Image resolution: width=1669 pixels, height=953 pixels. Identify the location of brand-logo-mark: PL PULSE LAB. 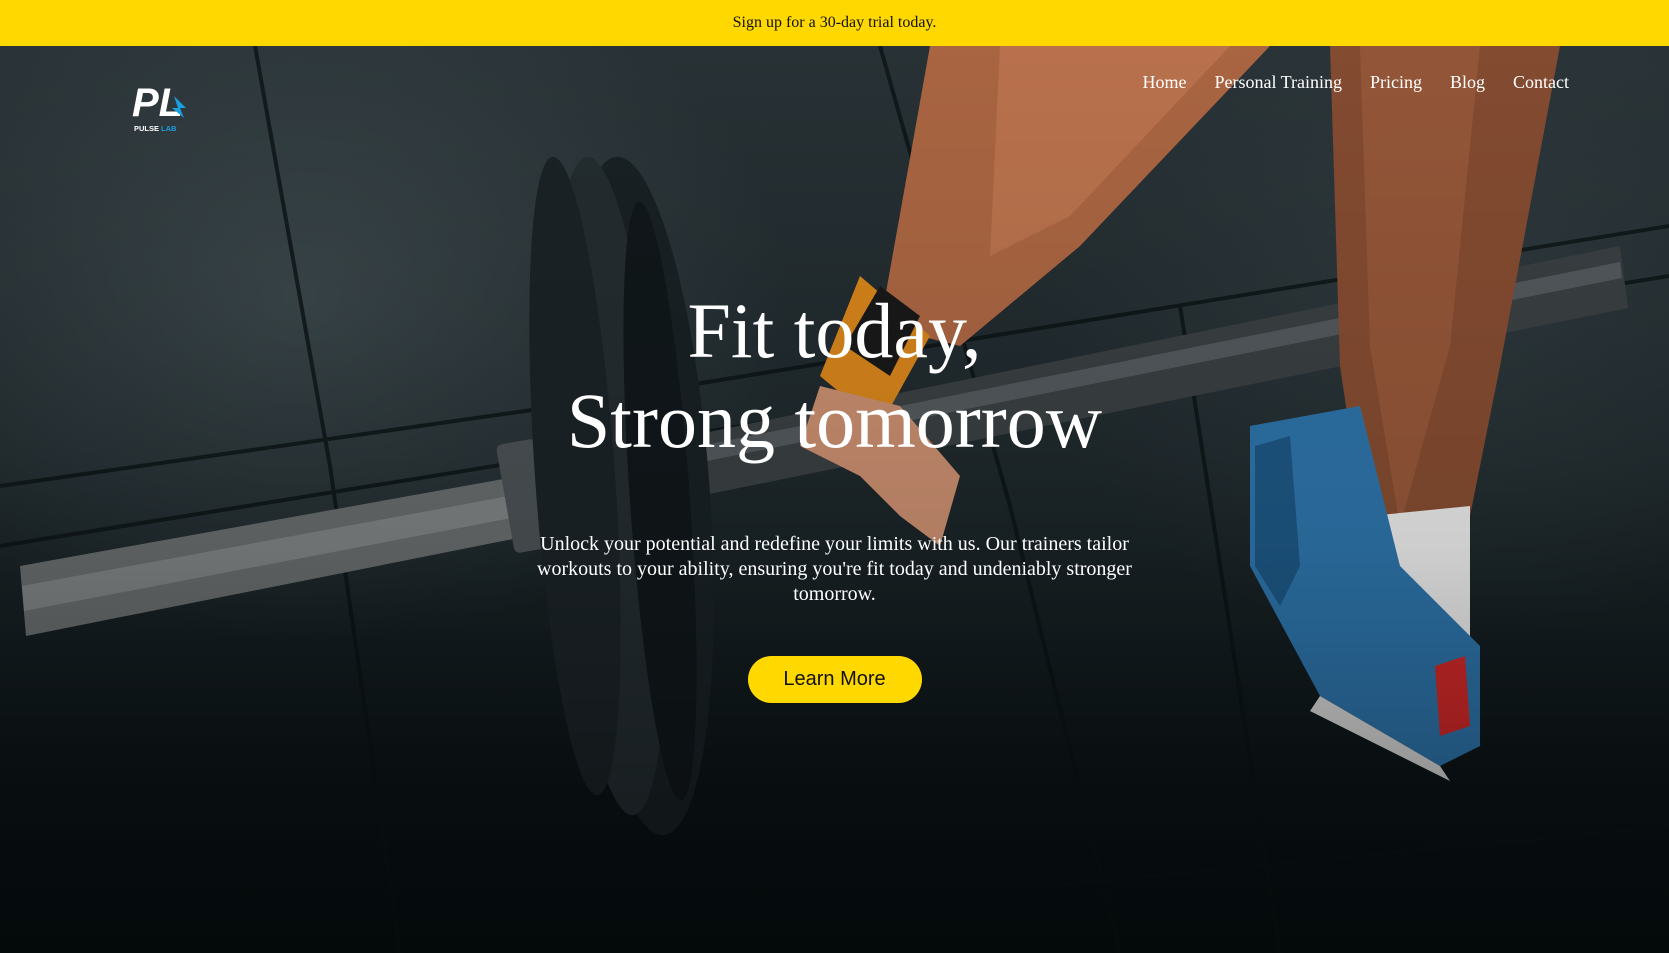
(159, 107).